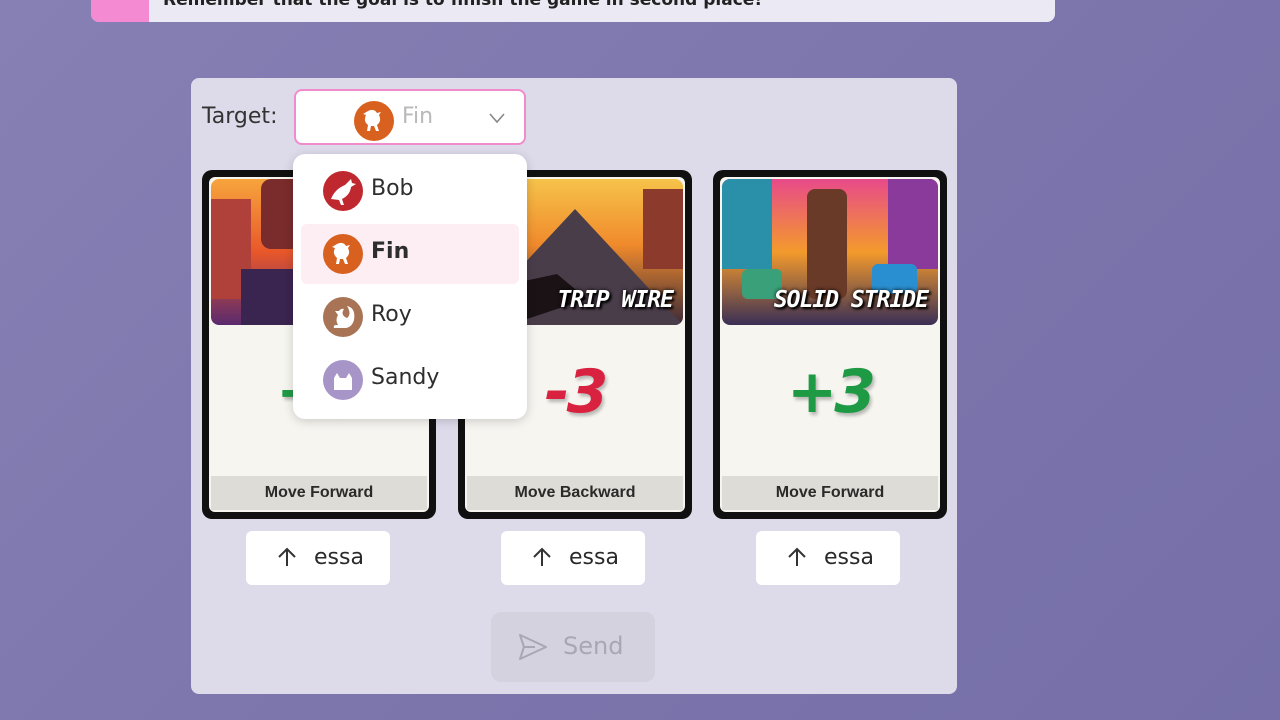 Image resolution: width=1280 pixels, height=720 pixels. Describe the element at coordinates (410, 286) in the screenshot. I see `target-dropdown: Bob Fin Roy Sandy` at that location.